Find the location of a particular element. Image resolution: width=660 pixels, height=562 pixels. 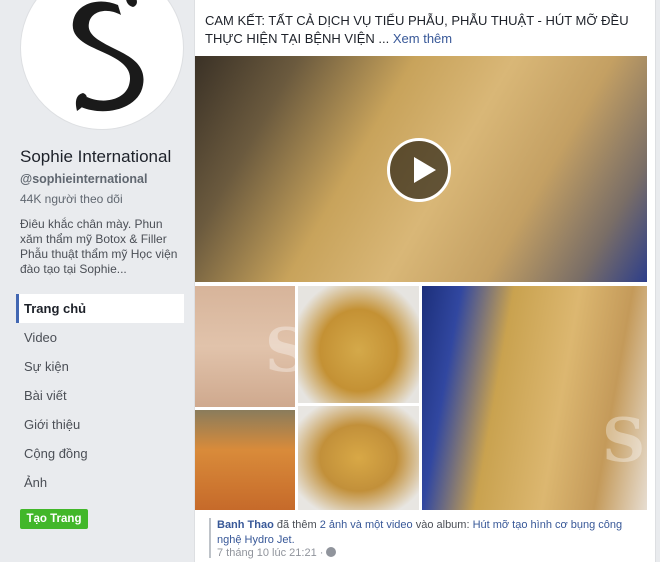

caption-author: Banh Thao is located at coordinates (245, 525).